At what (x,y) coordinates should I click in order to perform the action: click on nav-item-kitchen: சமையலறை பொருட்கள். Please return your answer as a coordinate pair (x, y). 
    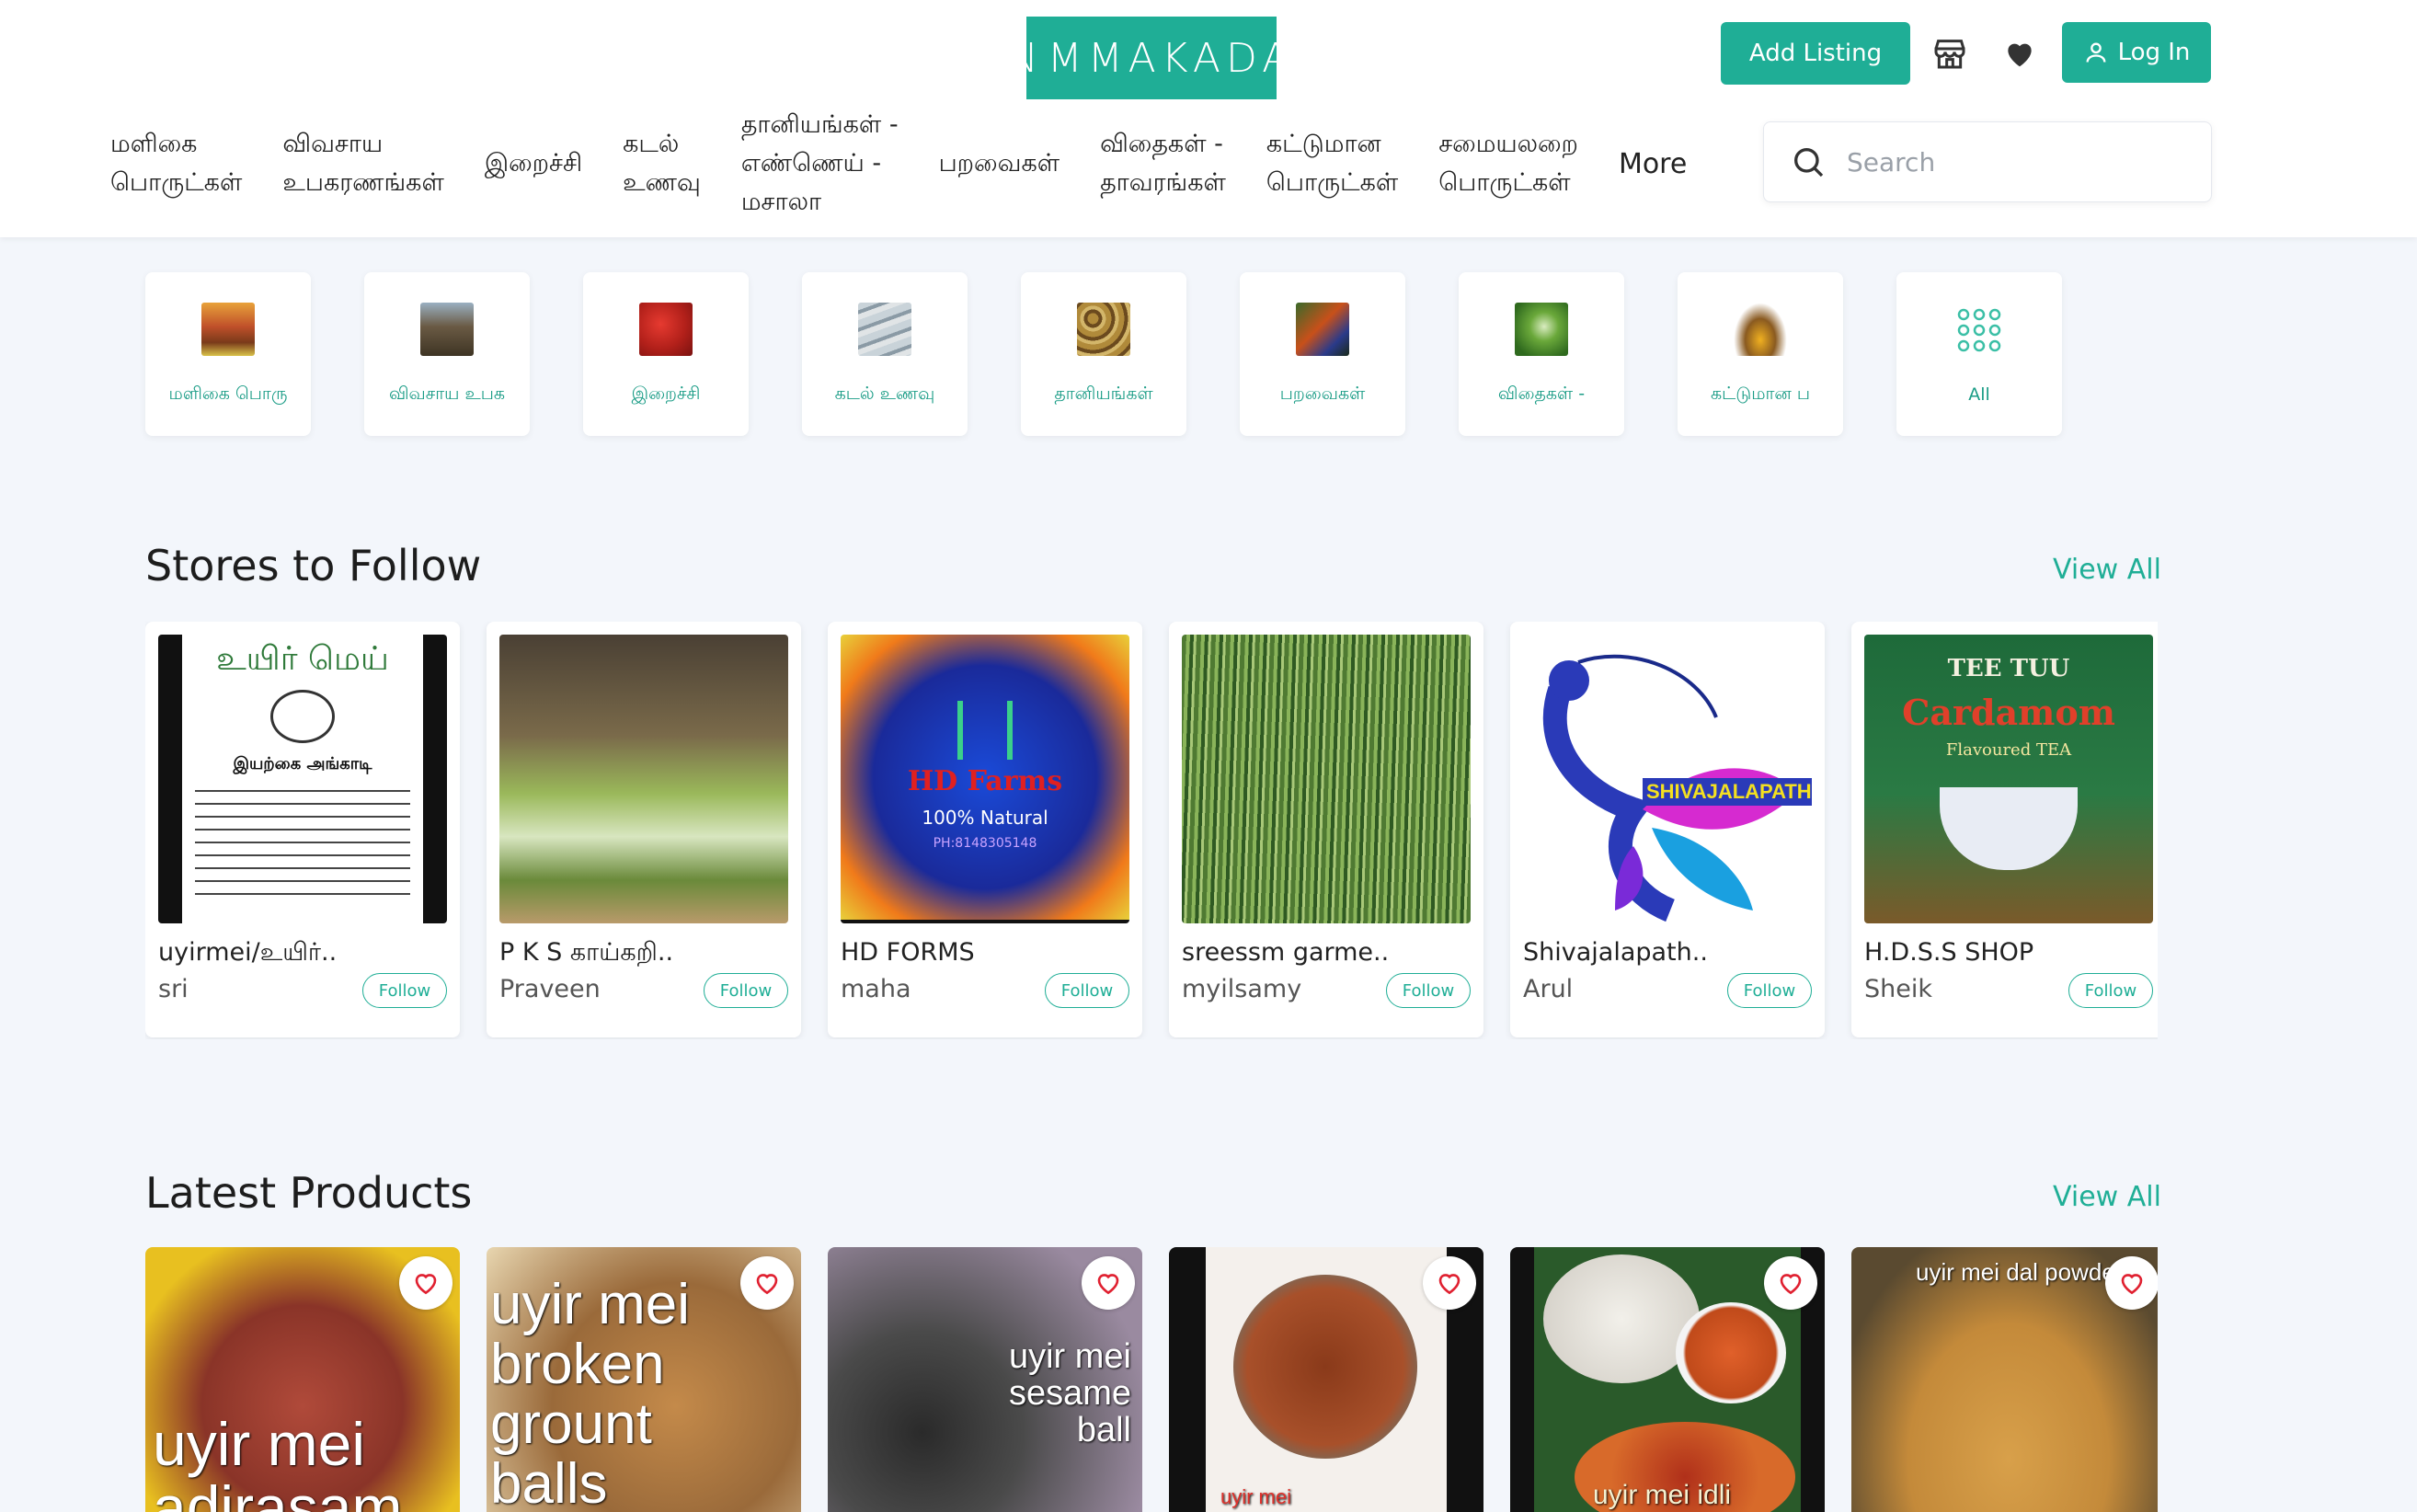
    Looking at the image, I should click on (1508, 163).